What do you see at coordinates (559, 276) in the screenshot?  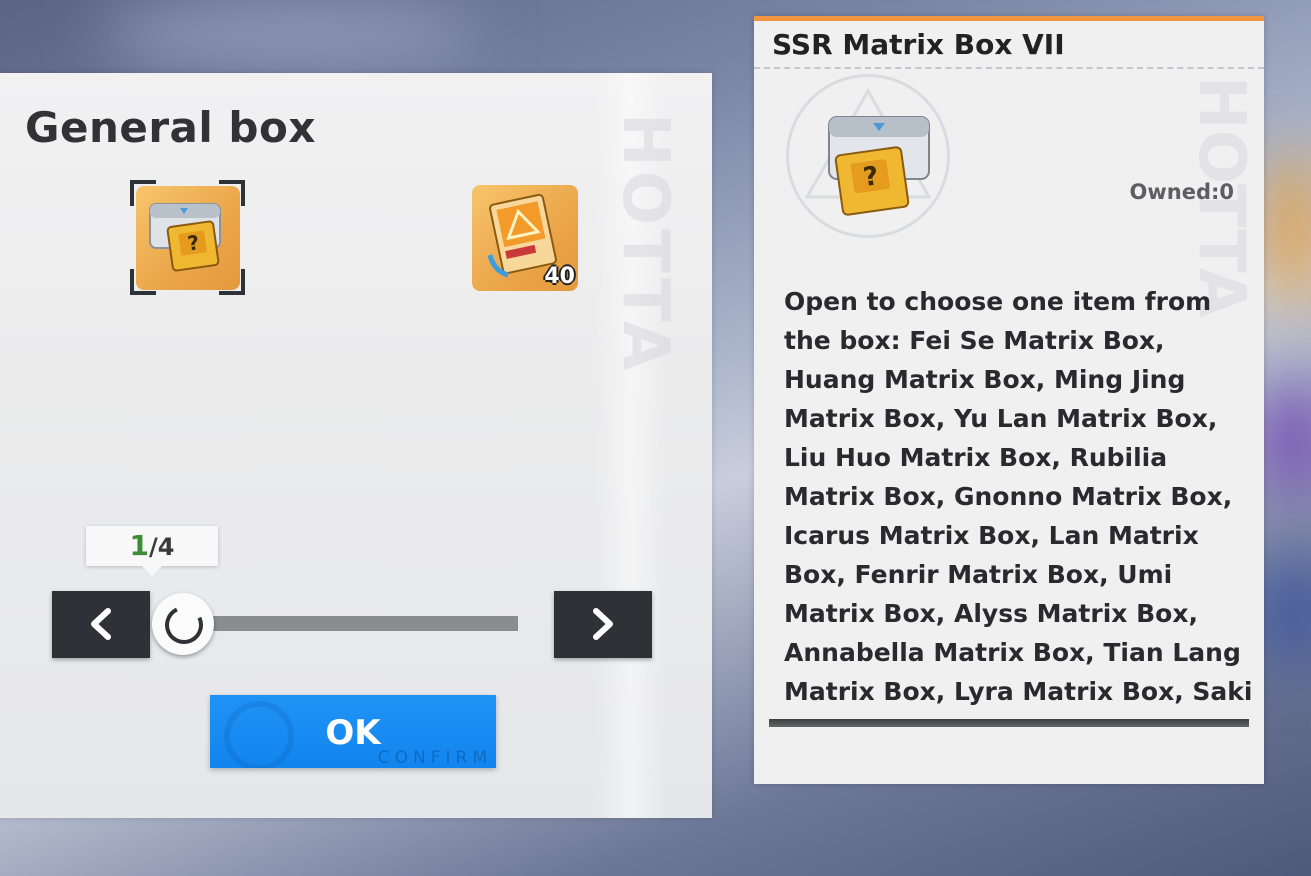 I see `item-quantity: 40` at bounding box center [559, 276].